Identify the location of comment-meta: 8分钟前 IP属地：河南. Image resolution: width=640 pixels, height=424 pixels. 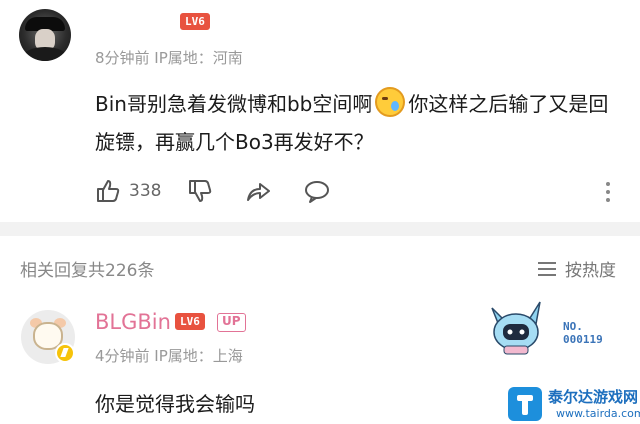
(169, 58).